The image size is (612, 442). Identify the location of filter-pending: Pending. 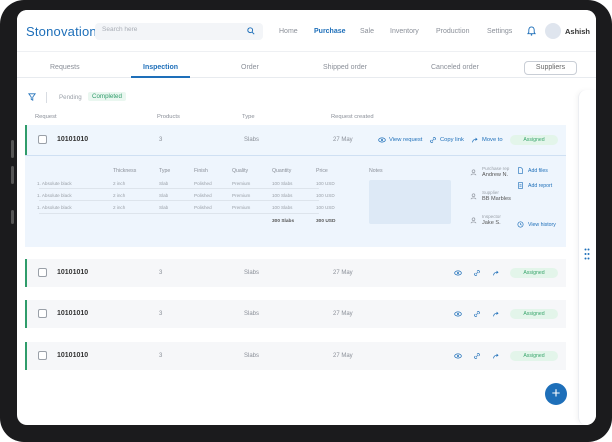
(70, 97).